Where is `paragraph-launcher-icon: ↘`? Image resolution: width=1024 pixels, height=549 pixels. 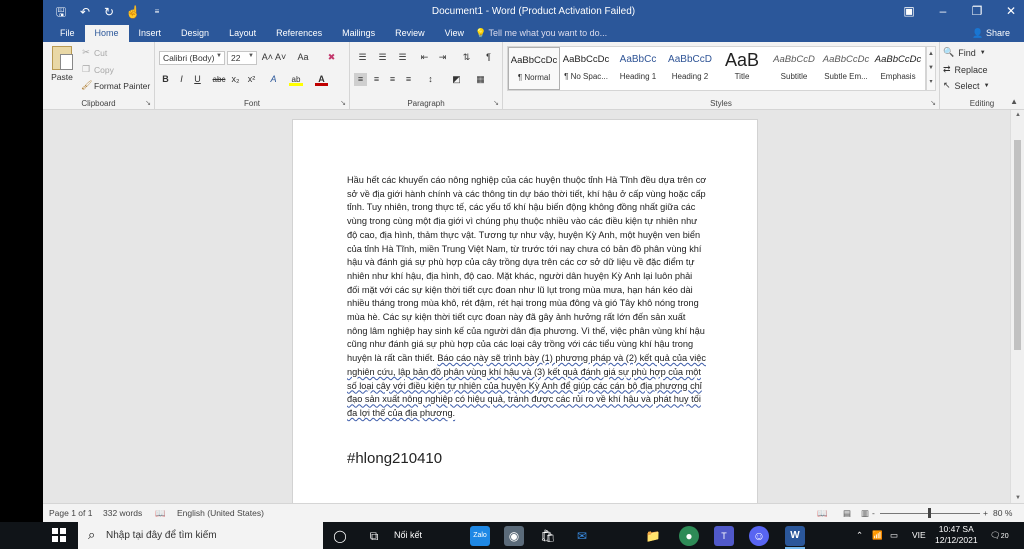 paragraph-launcher-icon: ↘ is located at coordinates (496, 103).